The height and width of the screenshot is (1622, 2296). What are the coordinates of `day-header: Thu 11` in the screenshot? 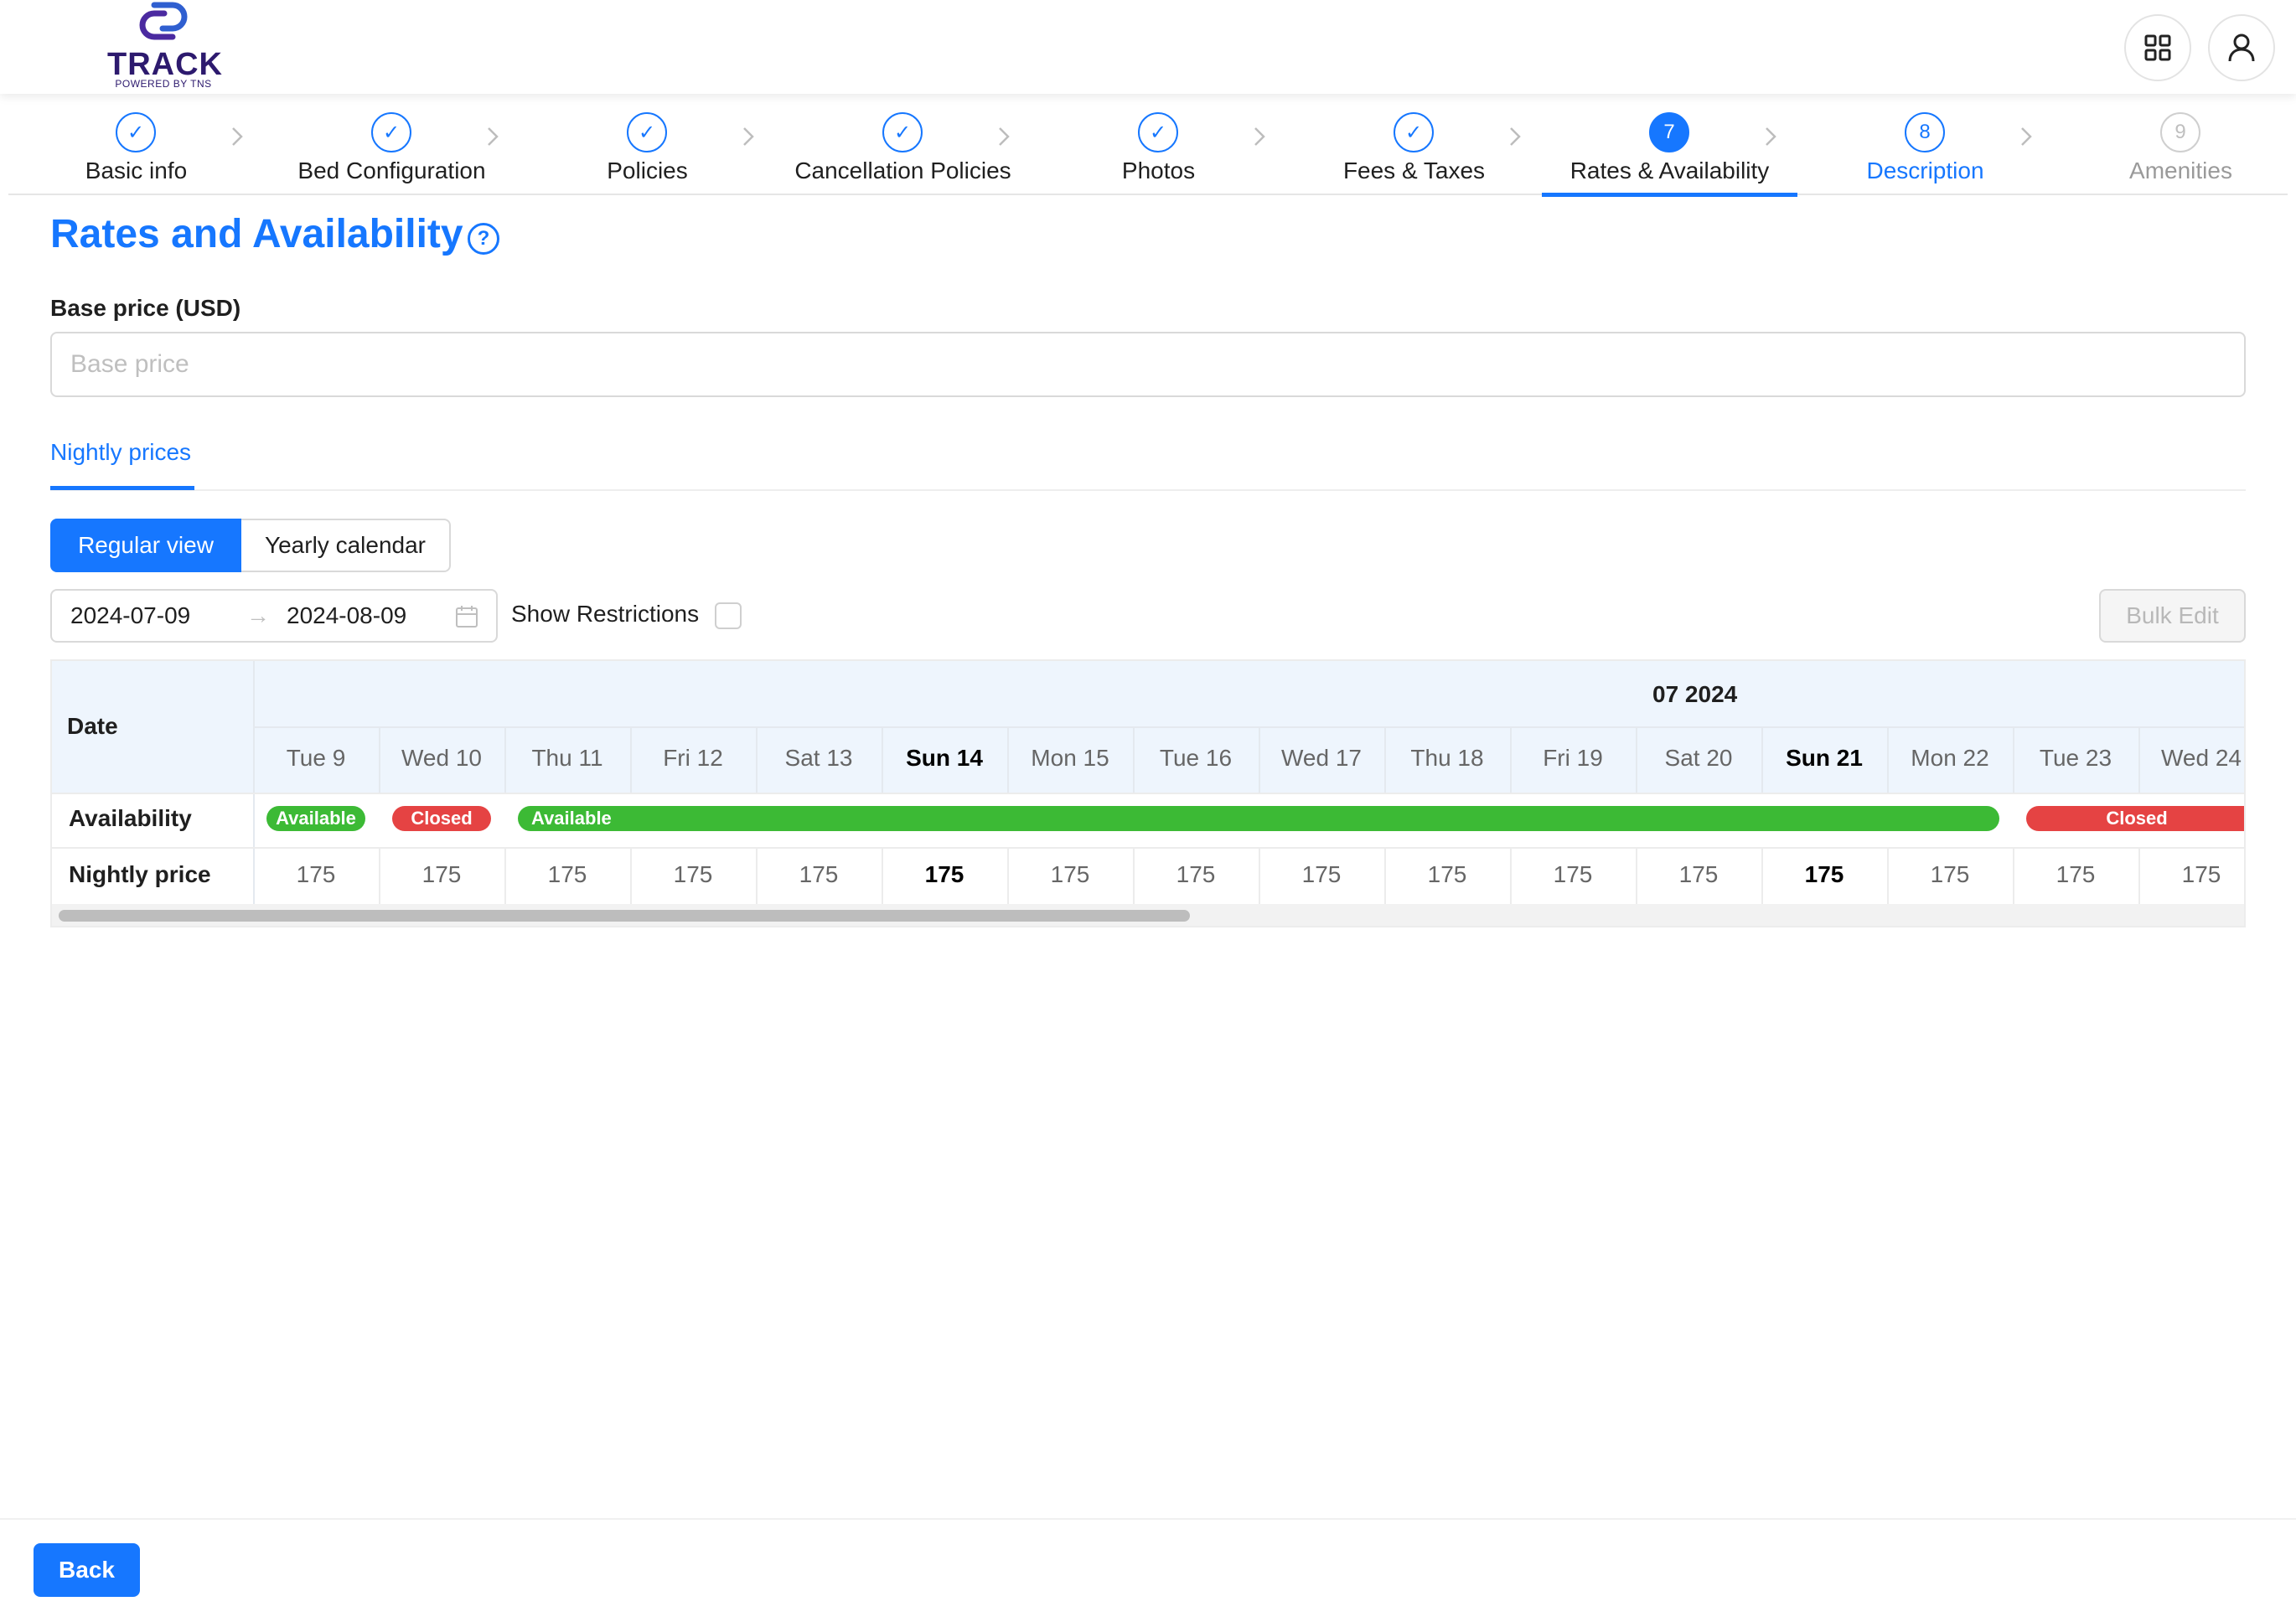 It's located at (567, 758).